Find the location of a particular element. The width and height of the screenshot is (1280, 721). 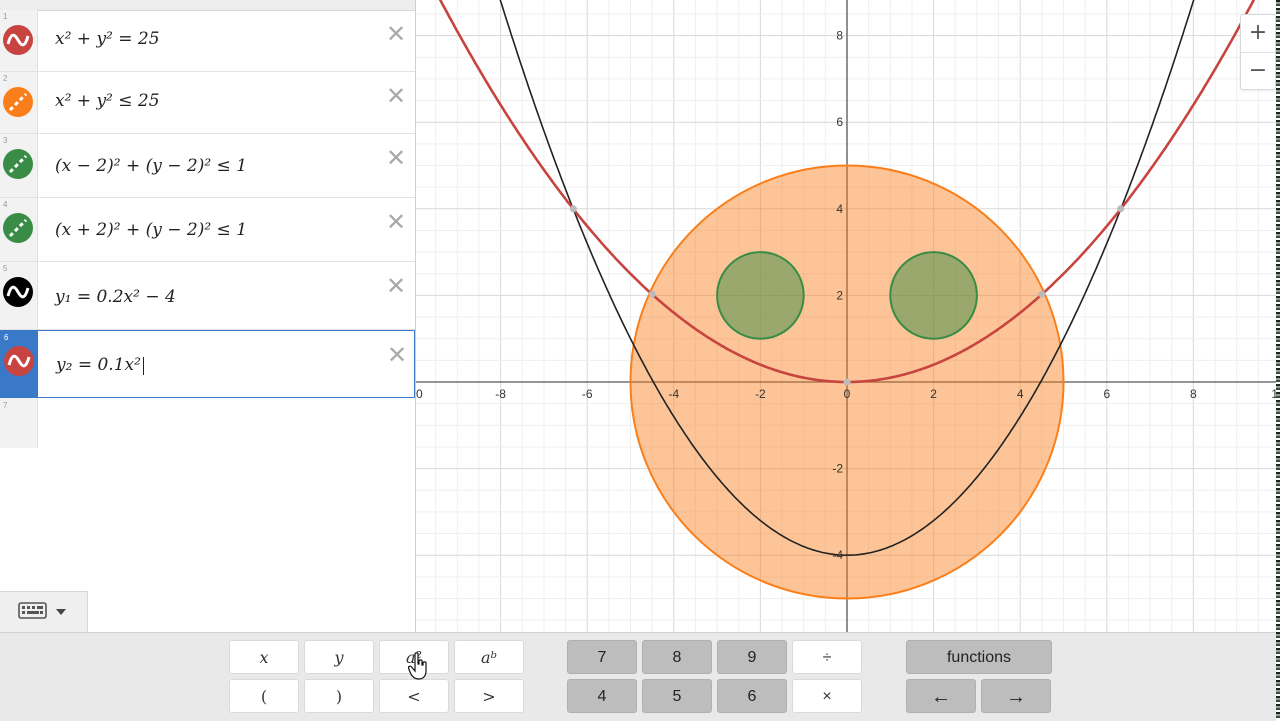

expression-math: y₁ = 0.2x² − 4 is located at coordinates (115, 297).